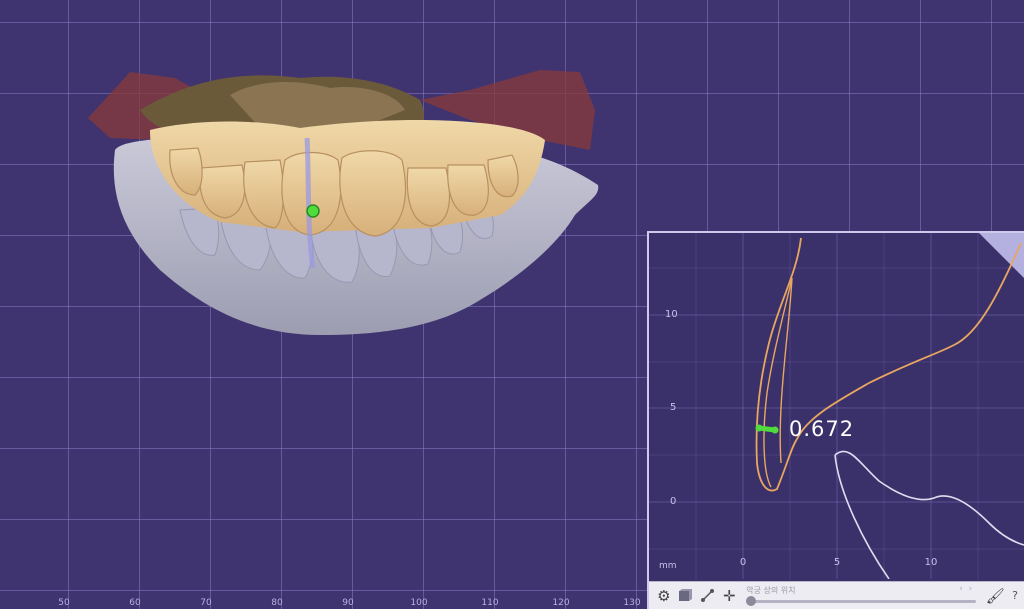 The height and width of the screenshot is (609, 1024). I want to click on y-tick-label: 0, so click(673, 501).